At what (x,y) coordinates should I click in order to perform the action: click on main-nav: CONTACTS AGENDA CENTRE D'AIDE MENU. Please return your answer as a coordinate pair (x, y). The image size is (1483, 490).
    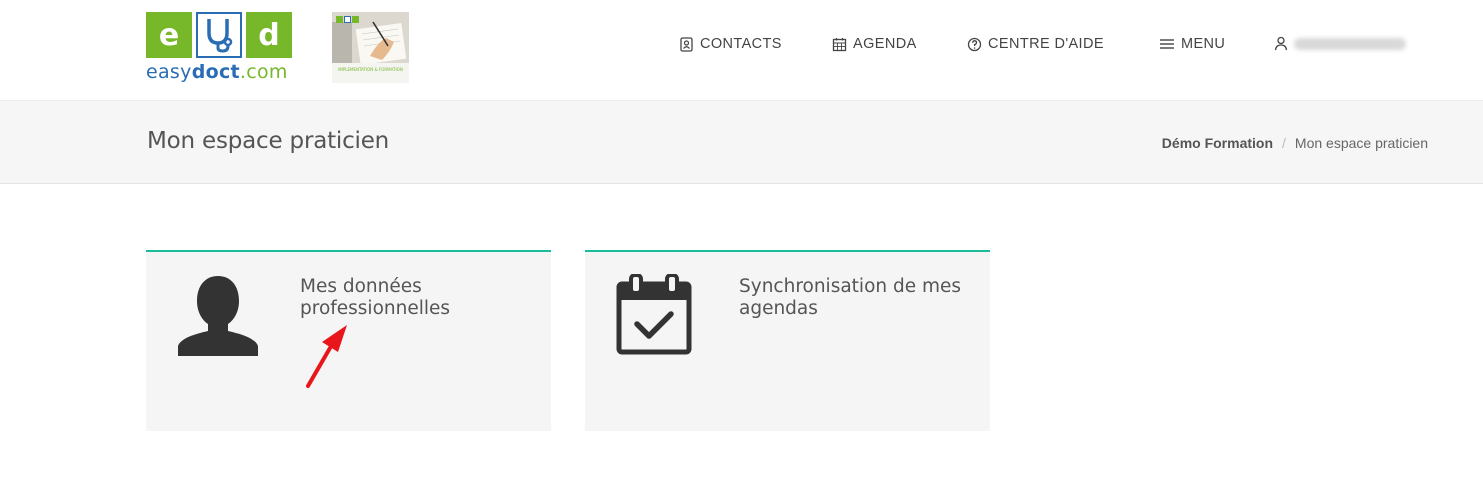
    Looking at the image, I should click on (741, 46).